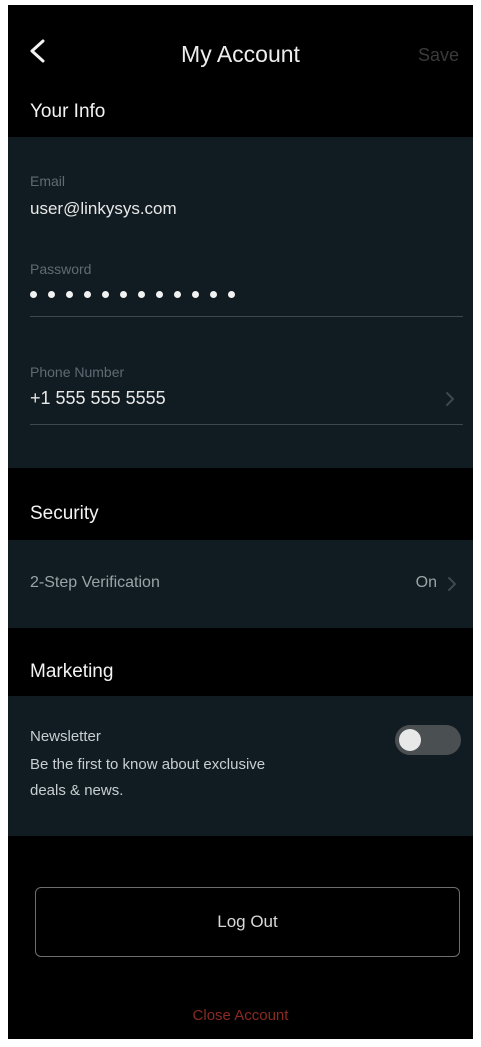  What do you see at coordinates (132, 294) in the screenshot?
I see `password-field` at bounding box center [132, 294].